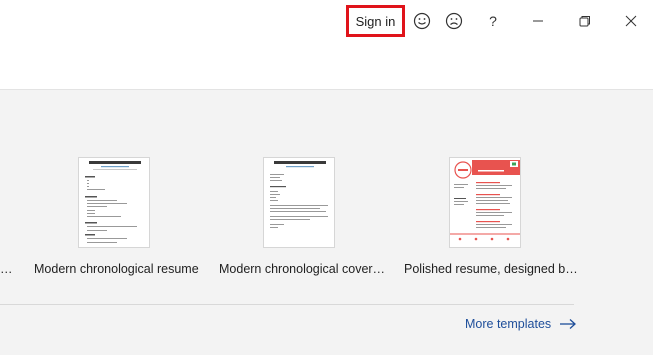  Describe the element at coordinates (326, 22) in the screenshot. I see `title-bar: Sign in ?` at that location.